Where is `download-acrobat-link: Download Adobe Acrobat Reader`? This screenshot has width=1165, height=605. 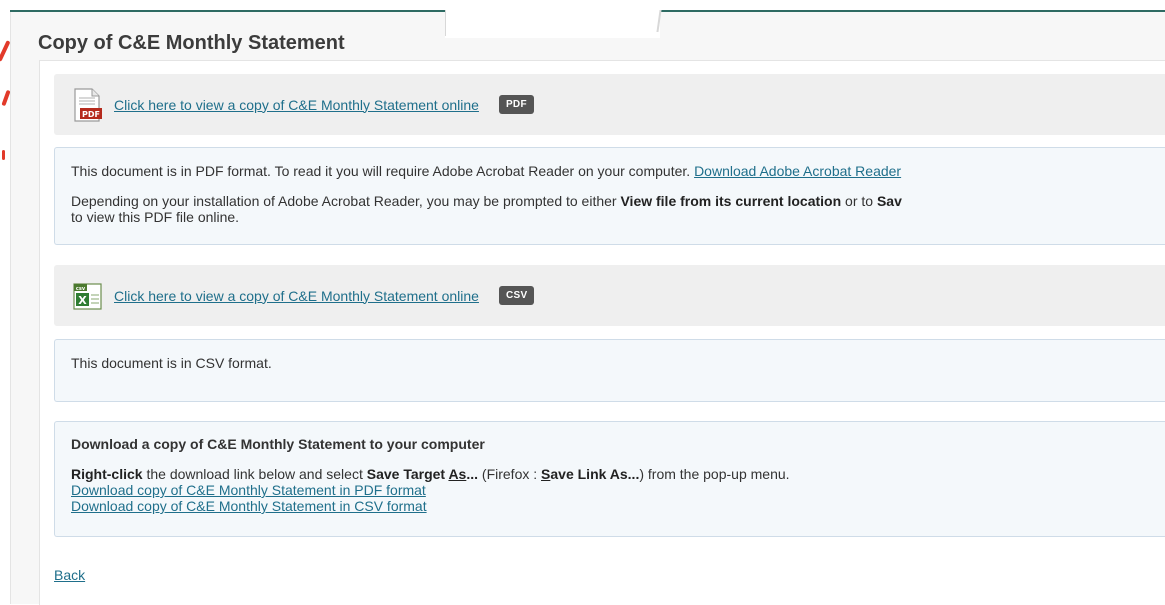
download-acrobat-link: Download Adobe Acrobat Reader is located at coordinates (797, 171).